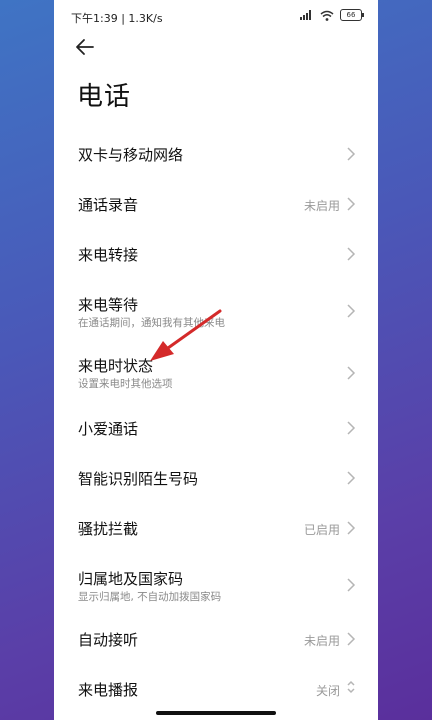  I want to click on status-time: 下午1:39 | 1.3K/s, so click(117, 18).